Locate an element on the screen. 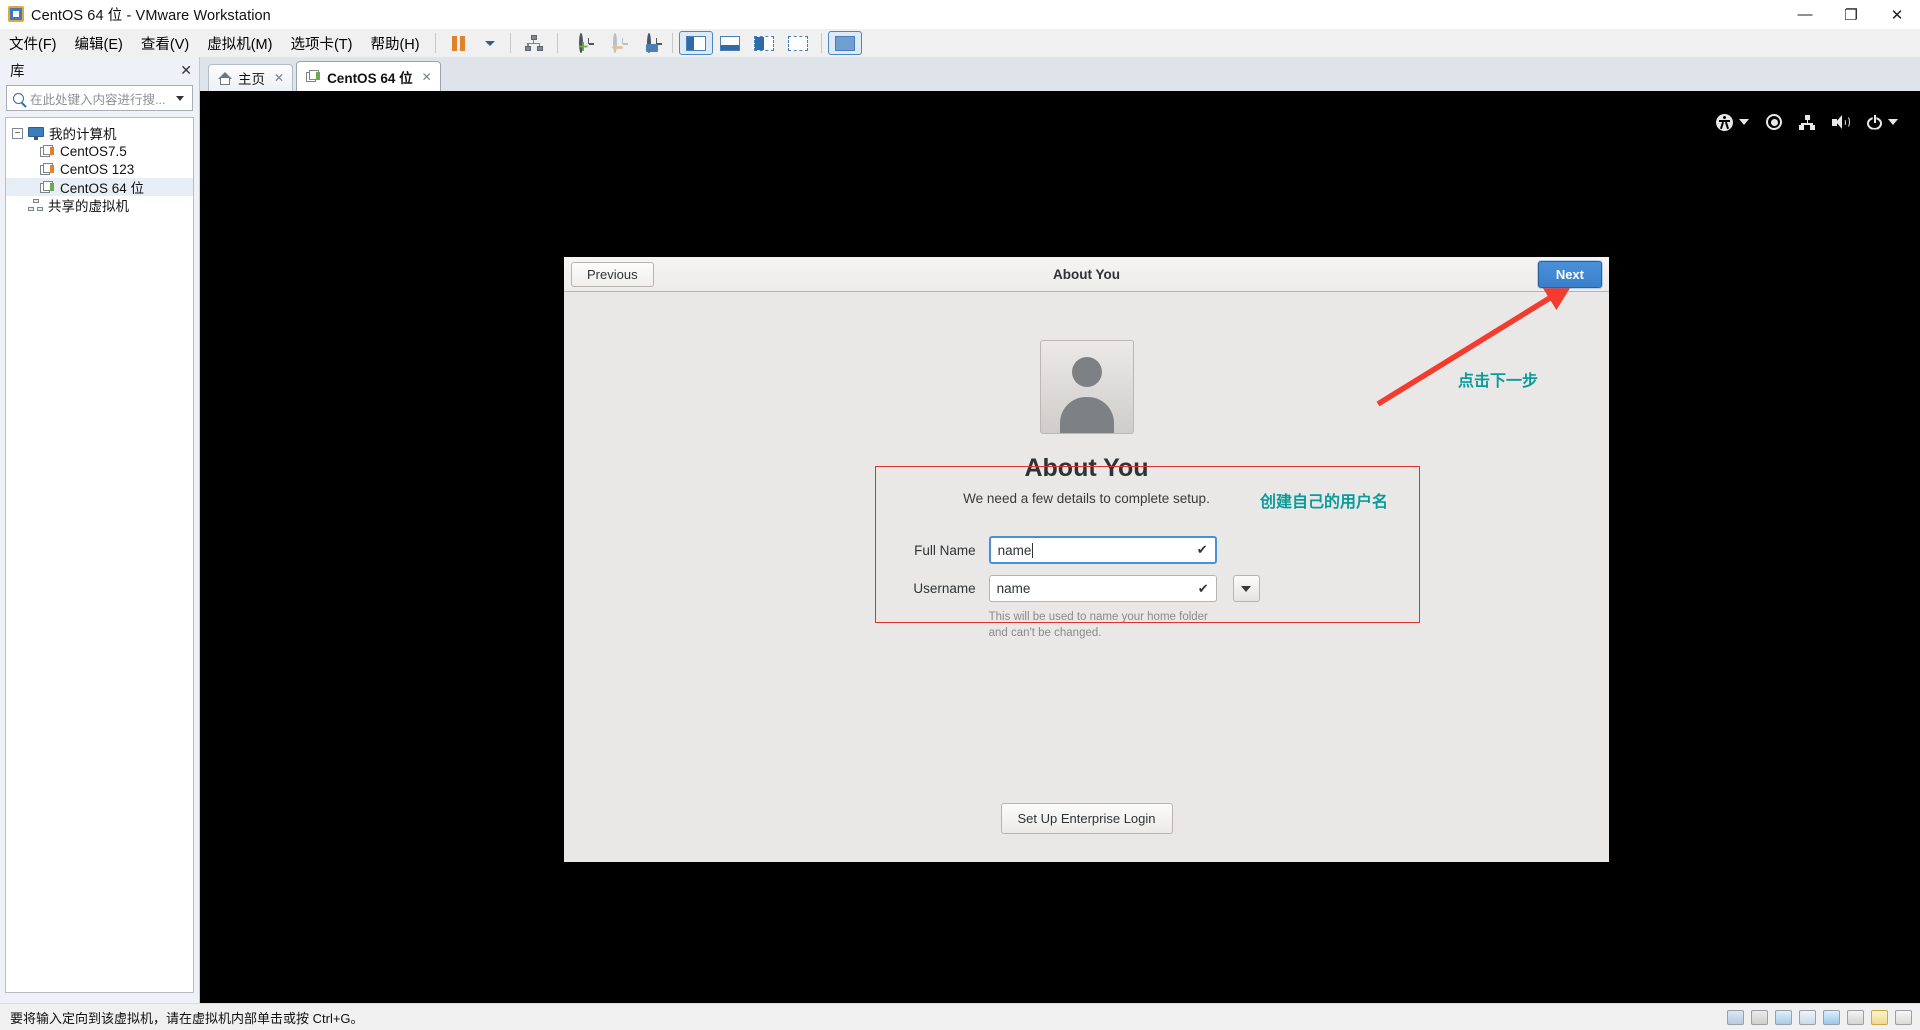 This screenshot has height=1030, width=1920. left-pane-icon is located at coordinates (695, 43).